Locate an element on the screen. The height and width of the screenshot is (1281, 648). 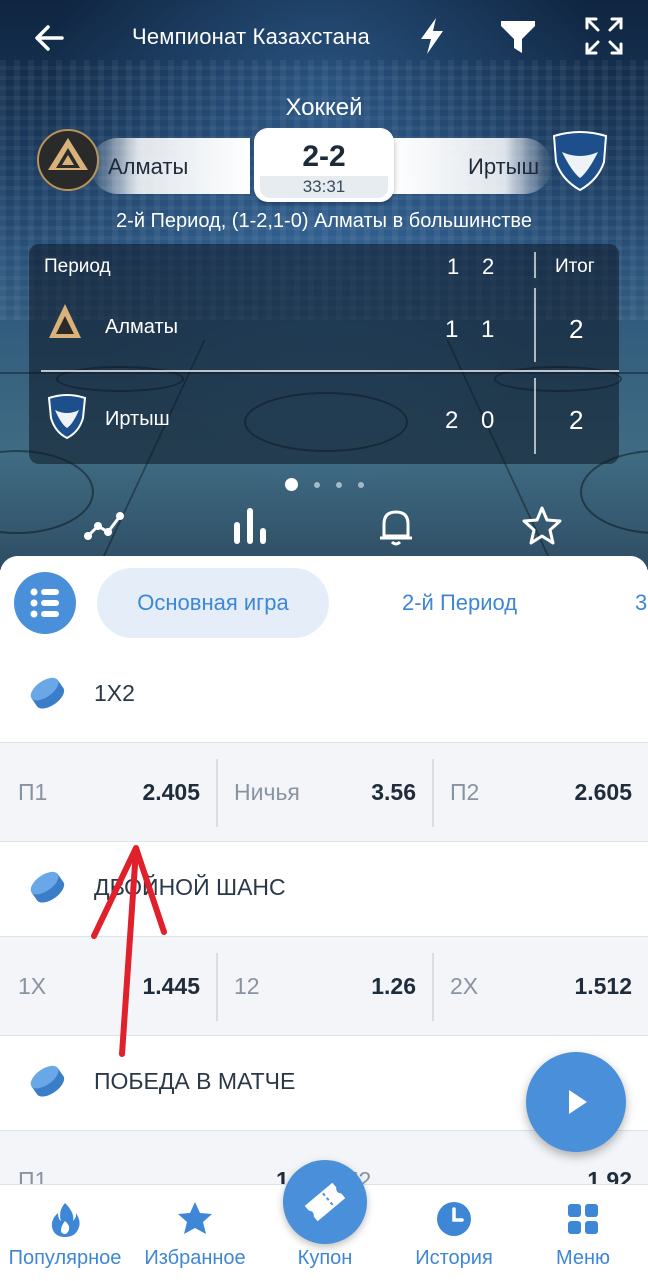
odd-draw: Ничья 3.56 is located at coordinates (324, 792).